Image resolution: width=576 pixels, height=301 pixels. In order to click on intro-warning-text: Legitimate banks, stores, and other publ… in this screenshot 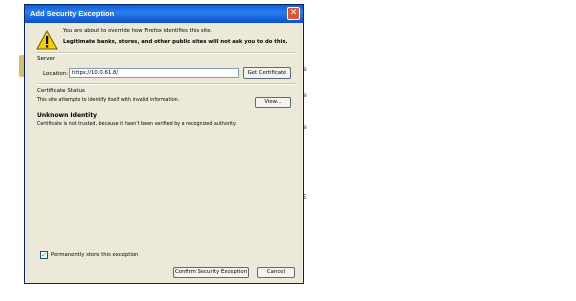, I will do `click(175, 42)`.